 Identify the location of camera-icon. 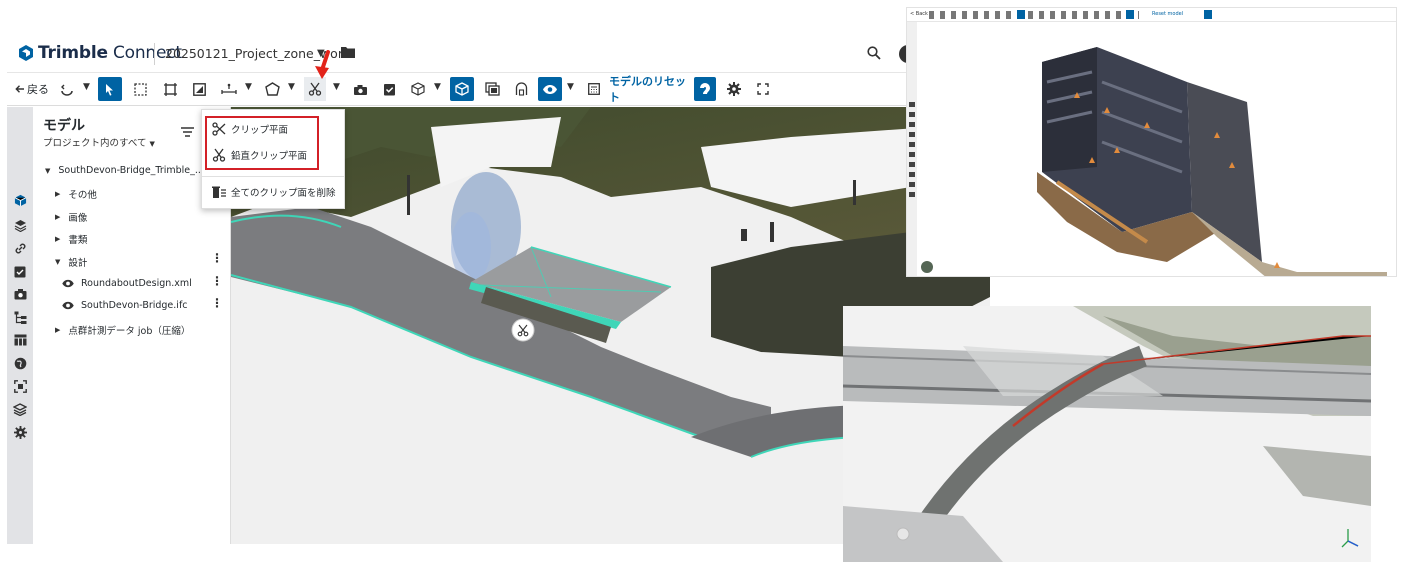
(20, 294).